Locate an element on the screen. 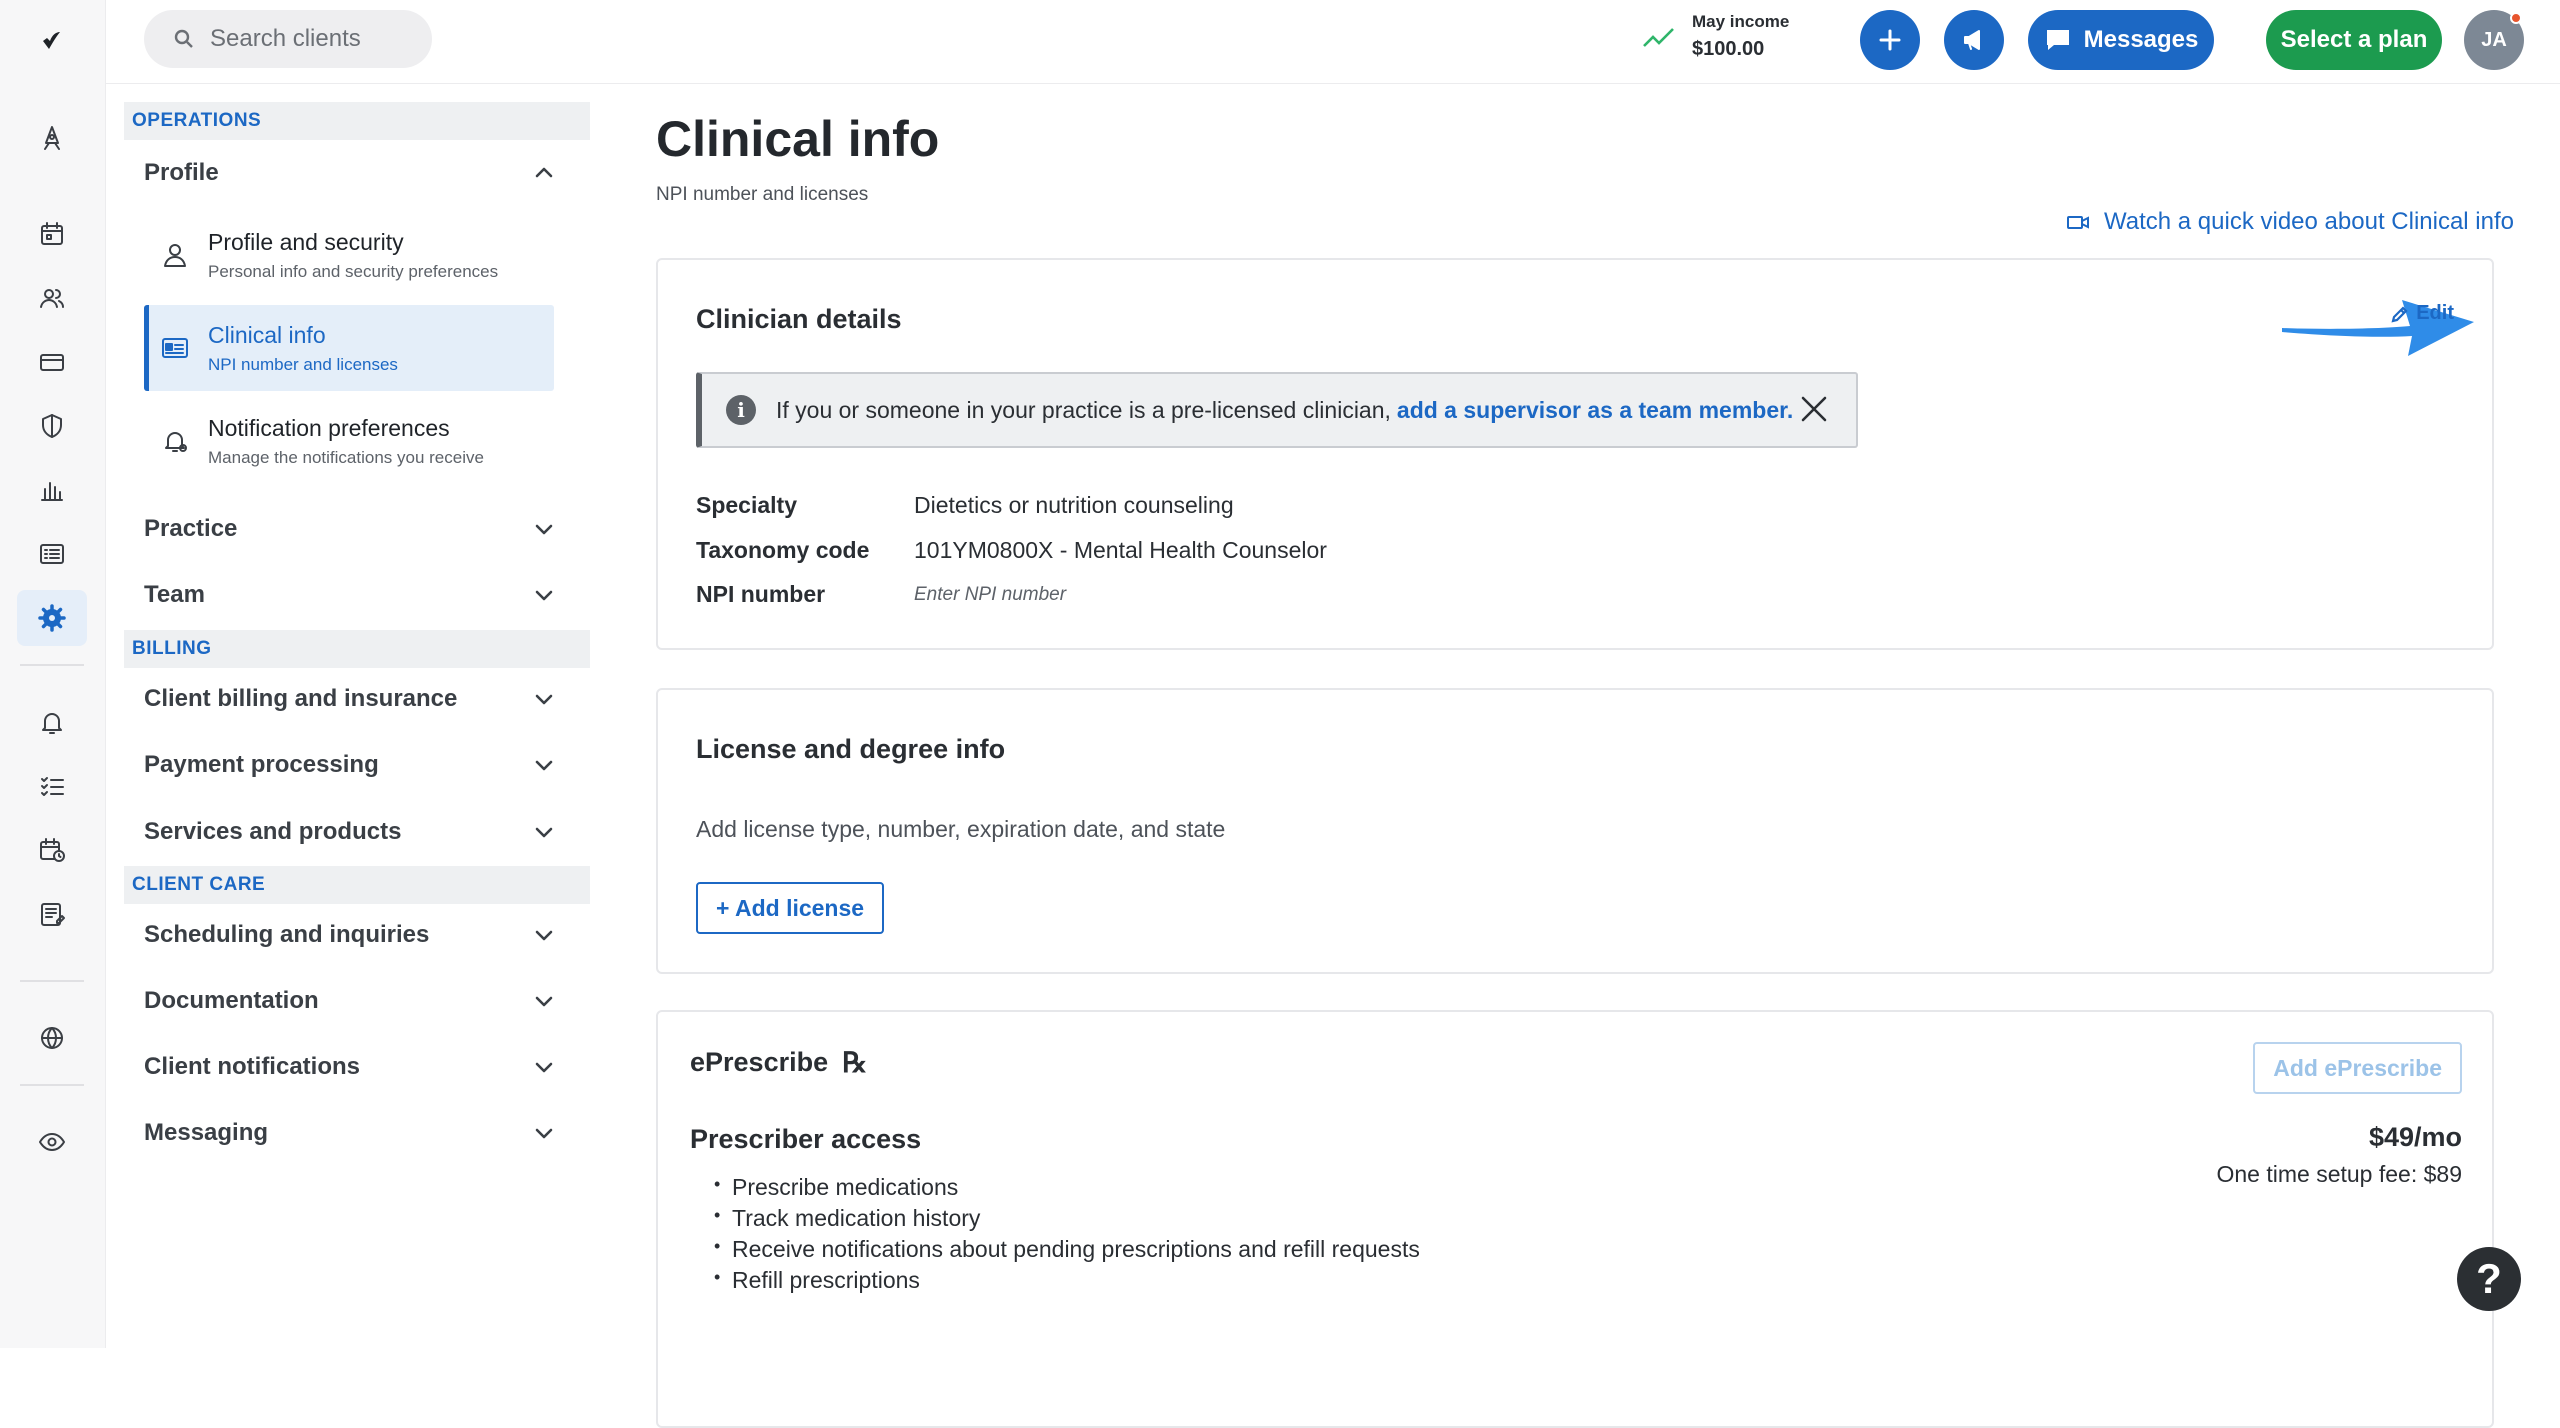 Image resolution: width=2560 pixels, height=1428 pixels. bell-icon is located at coordinates (52, 722).